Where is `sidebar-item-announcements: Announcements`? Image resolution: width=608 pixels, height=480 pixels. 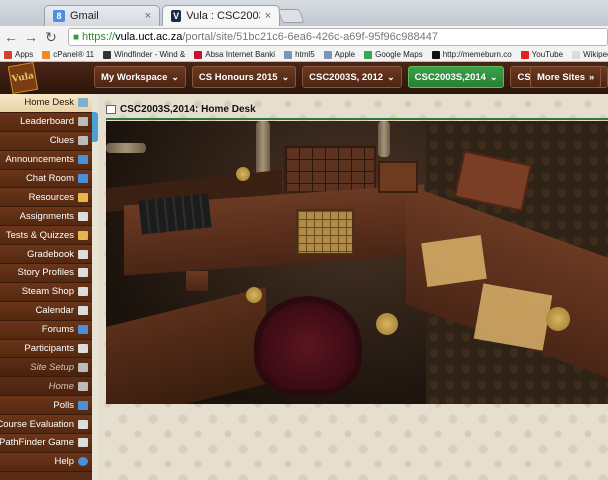
sidebar-item-announcements: Announcements is located at coordinates (46, 160).